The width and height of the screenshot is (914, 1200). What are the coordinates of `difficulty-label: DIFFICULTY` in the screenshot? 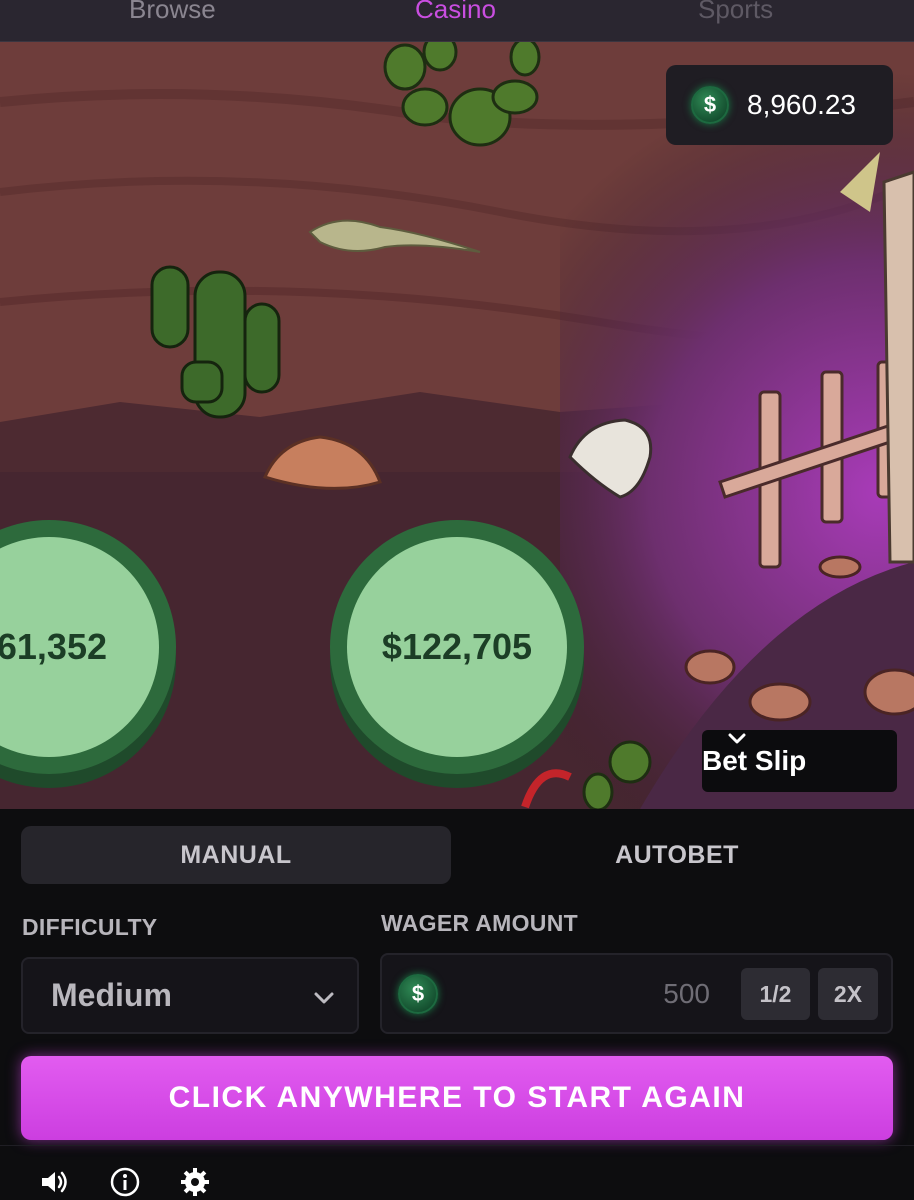 It's located at (90, 927).